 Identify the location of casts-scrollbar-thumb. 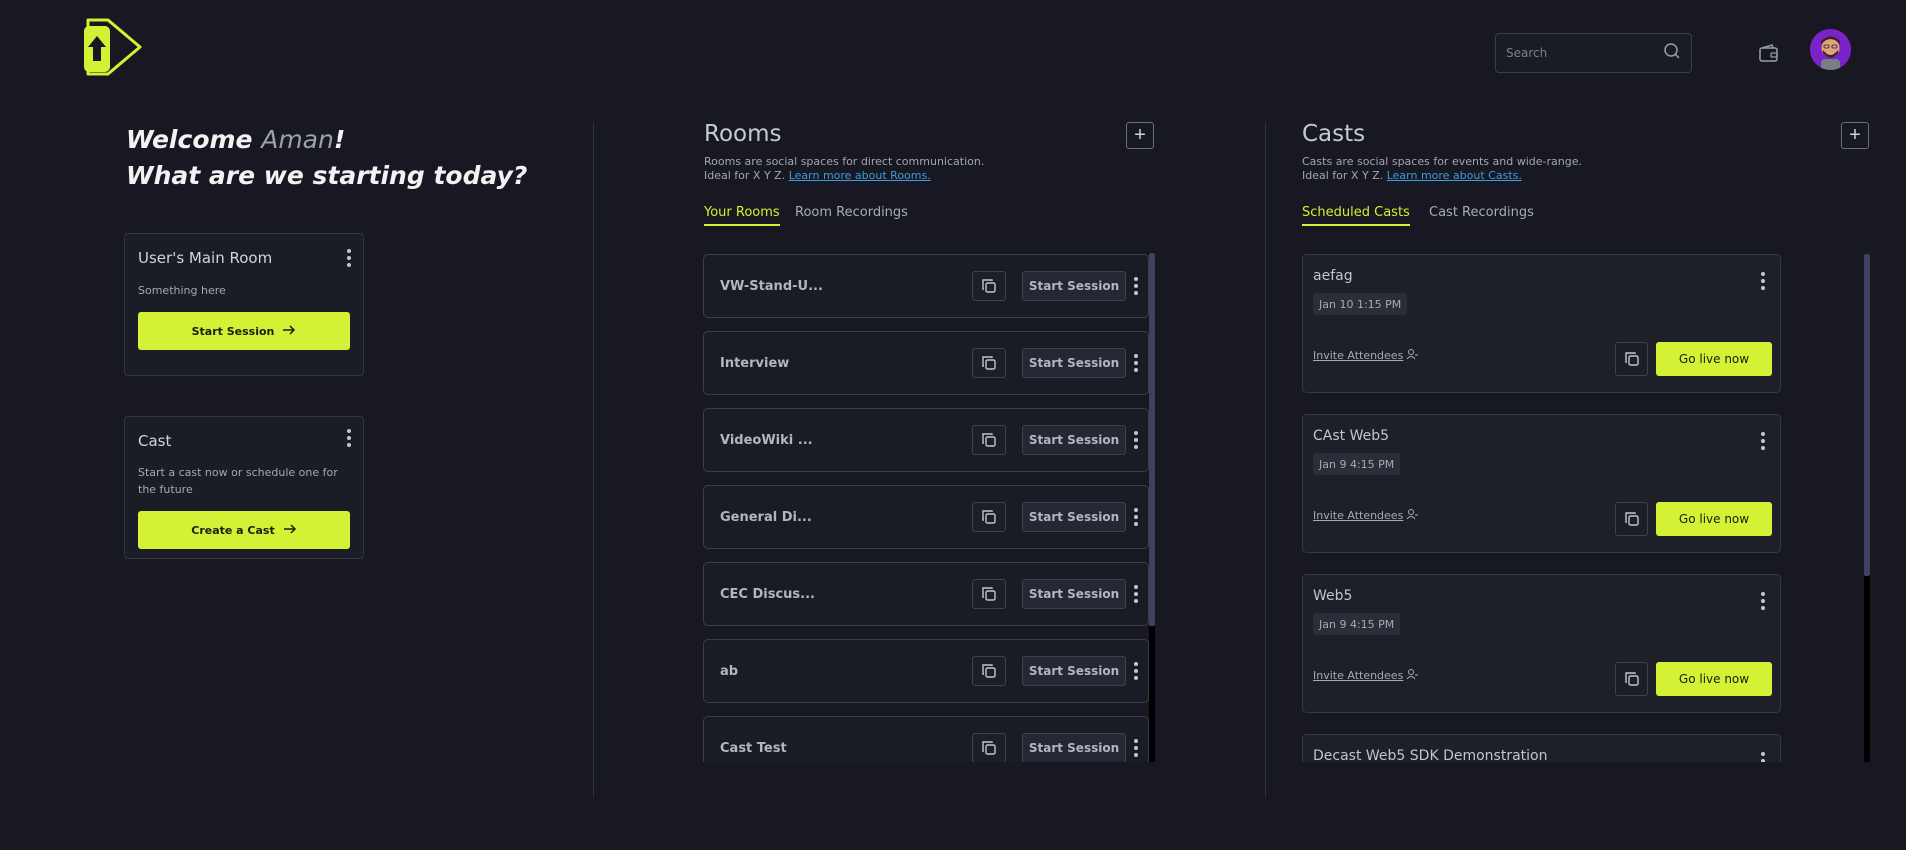
(1867, 415).